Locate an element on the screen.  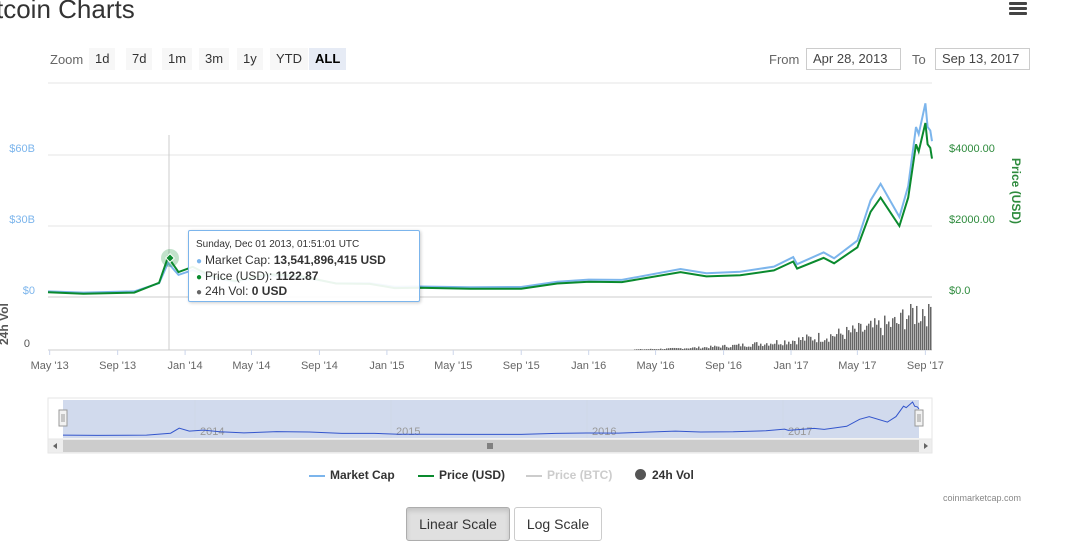
legend-item-price-btc: Price (BTC) is located at coordinates (569, 475).